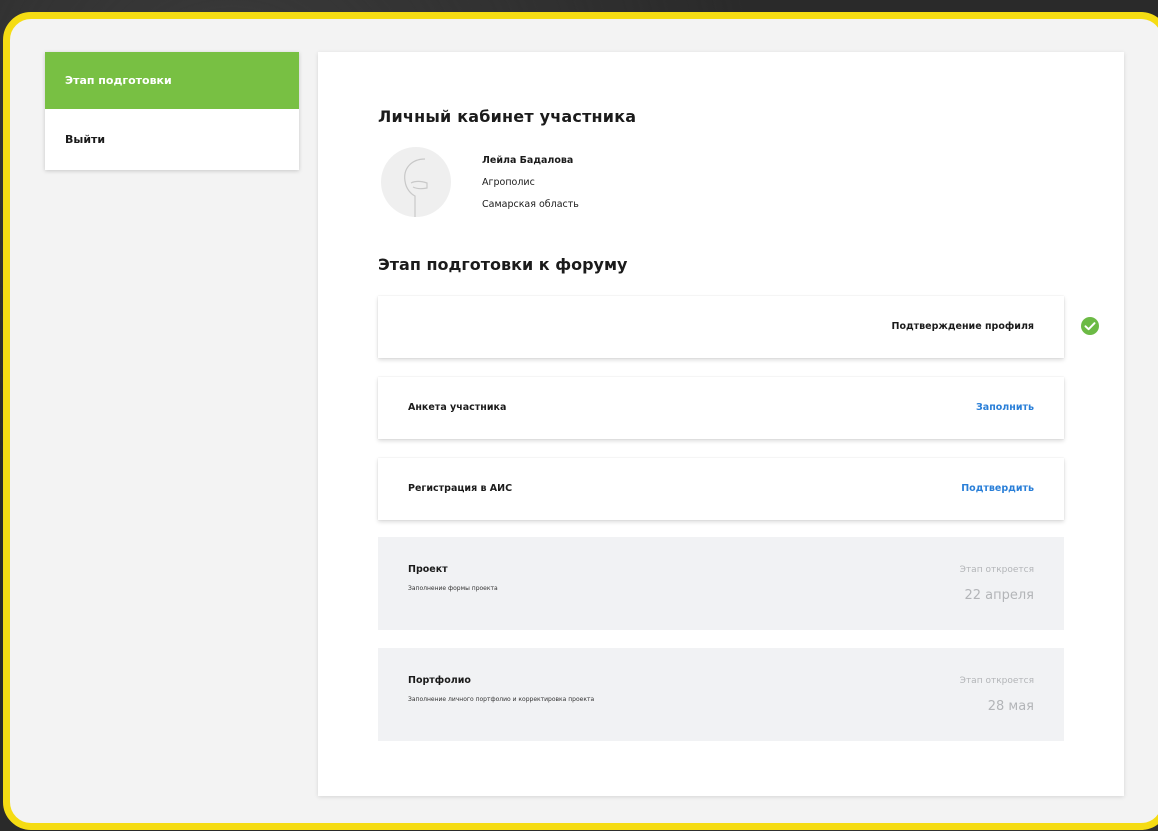  Describe the element at coordinates (1090, 326) in the screenshot. I see `check-circle-icon` at that location.